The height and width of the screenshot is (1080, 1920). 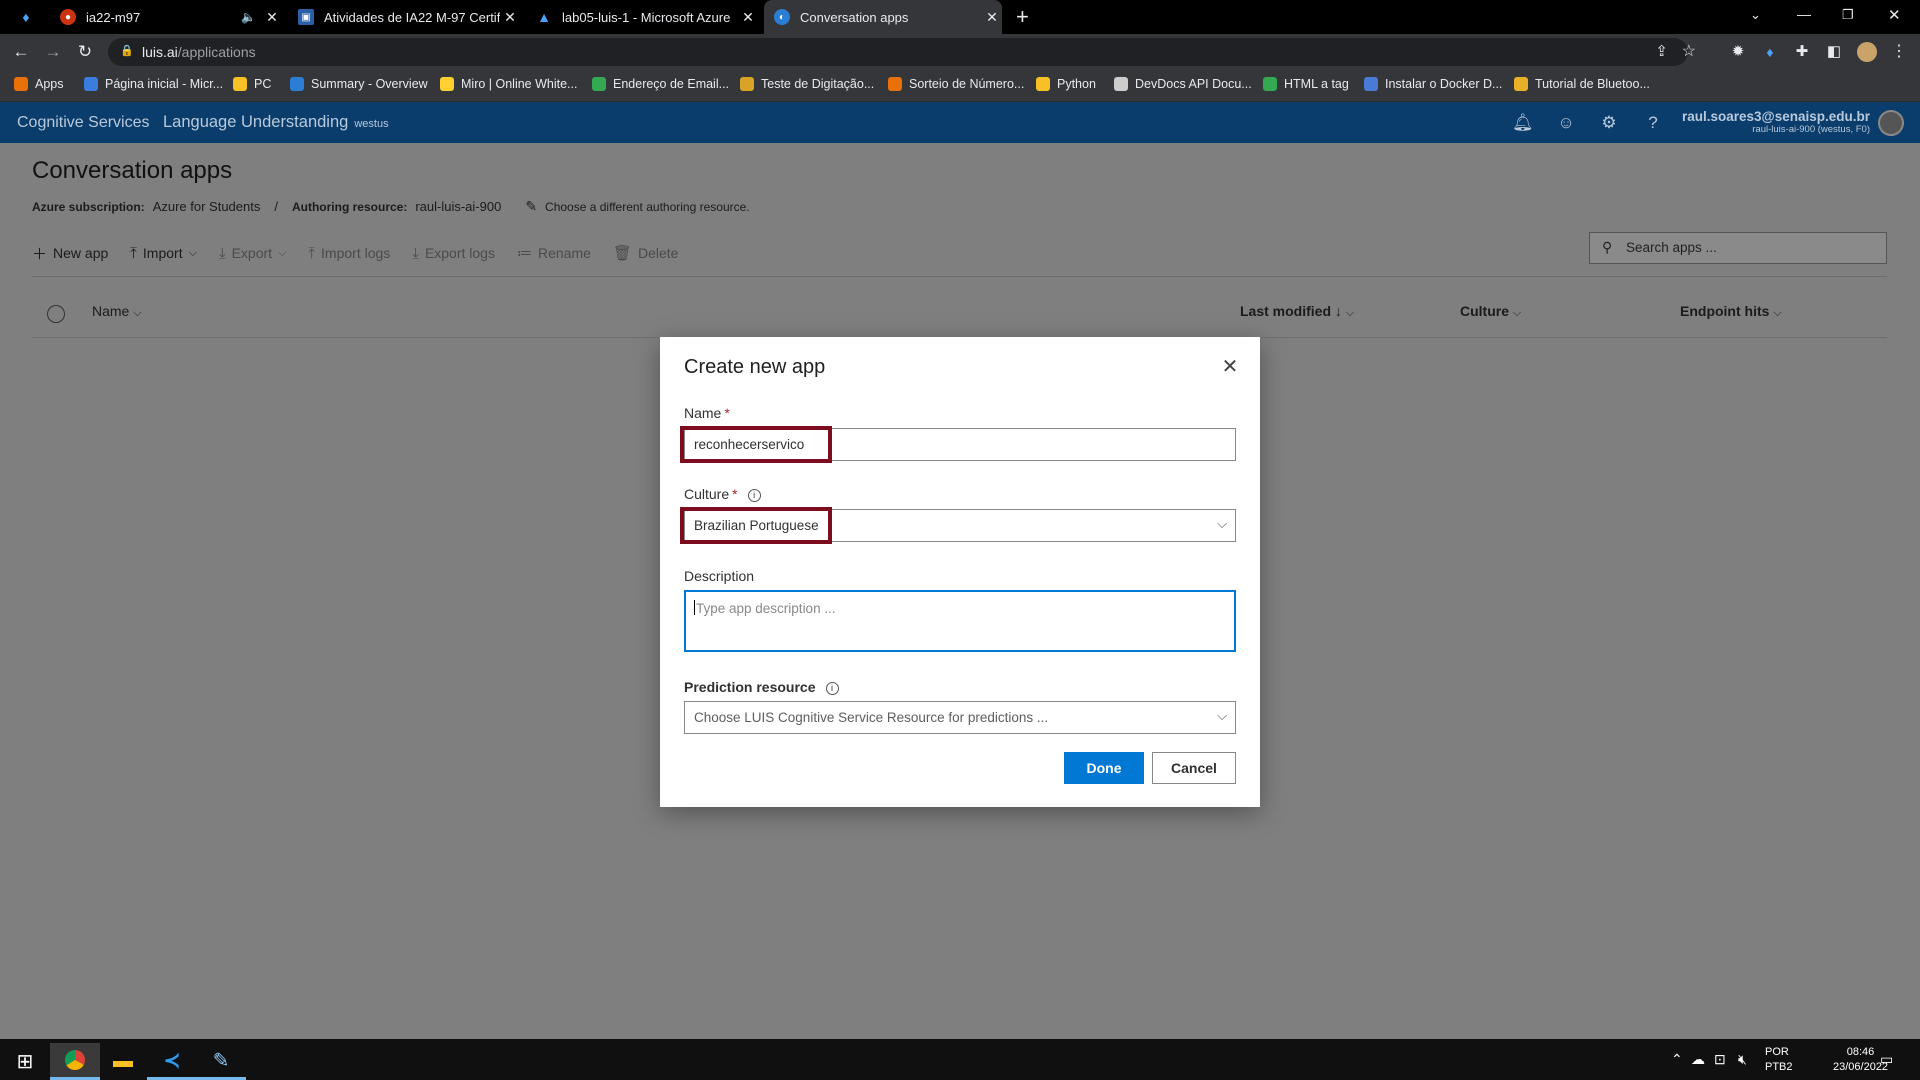 What do you see at coordinates (1738, 52) in the screenshot?
I see `extension-gear-icon: ✹` at bounding box center [1738, 52].